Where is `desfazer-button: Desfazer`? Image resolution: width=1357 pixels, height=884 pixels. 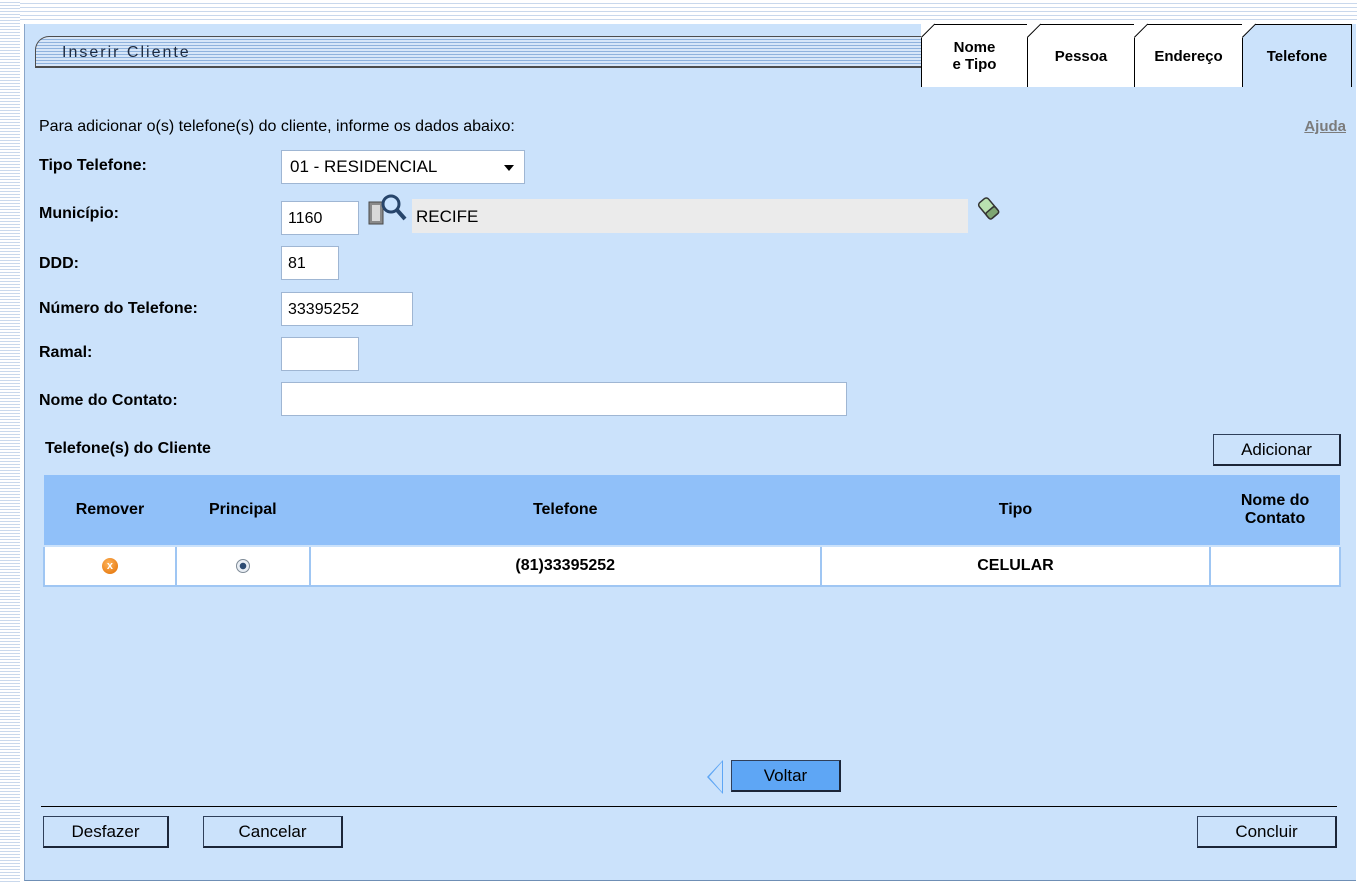
desfazer-button: Desfazer is located at coordinates (106, 832).